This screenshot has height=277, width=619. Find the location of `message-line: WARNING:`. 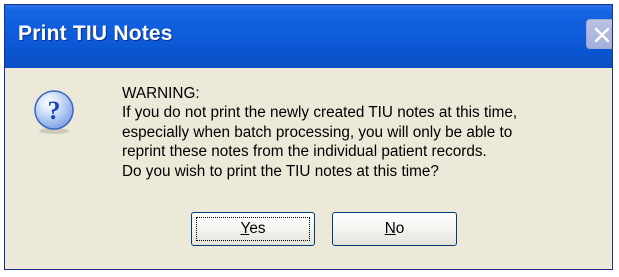

message-line: WARNING: is located at coordinates (161, 93).